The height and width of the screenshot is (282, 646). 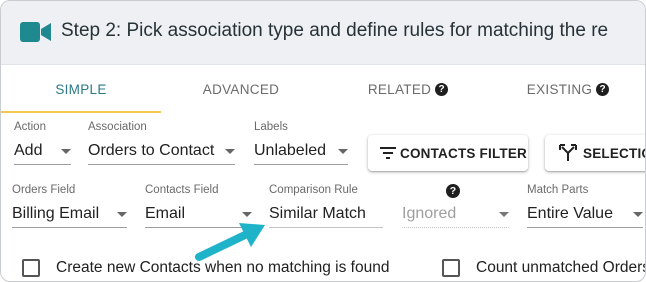 I want to click on association-dropdown: Orders to Contact, so click(x=161, y=151).